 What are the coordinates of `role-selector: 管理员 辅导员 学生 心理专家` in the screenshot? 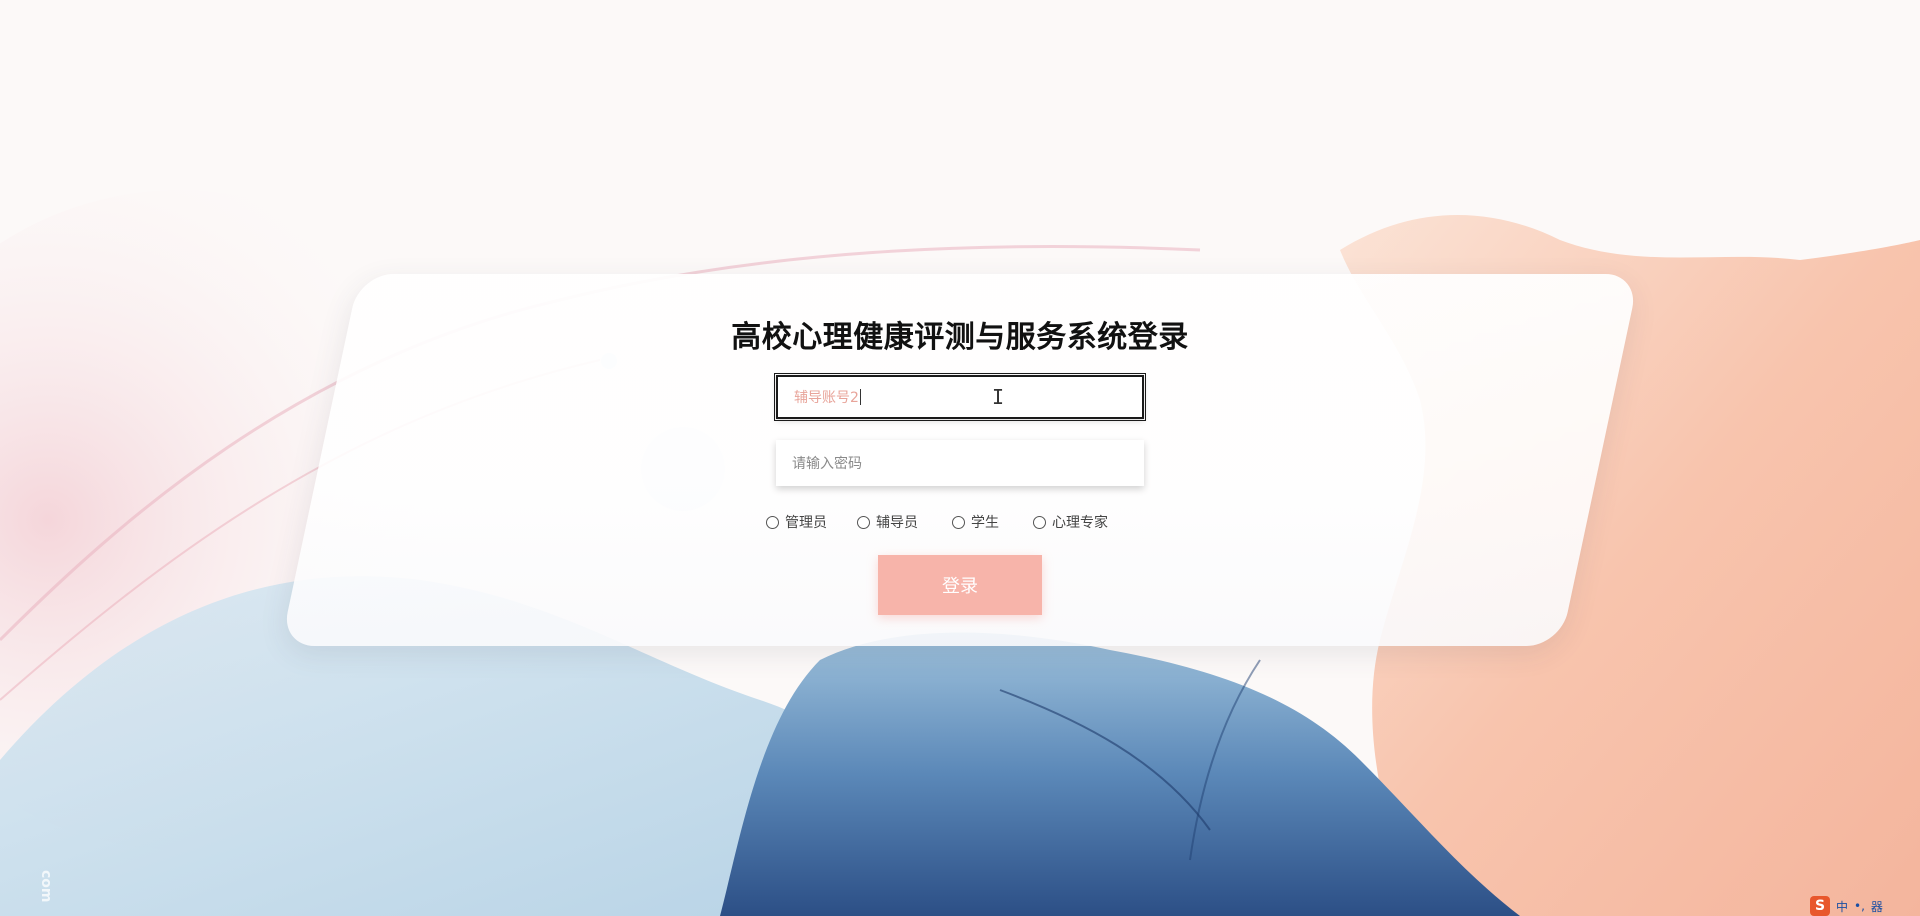 It's located at (937, 522).